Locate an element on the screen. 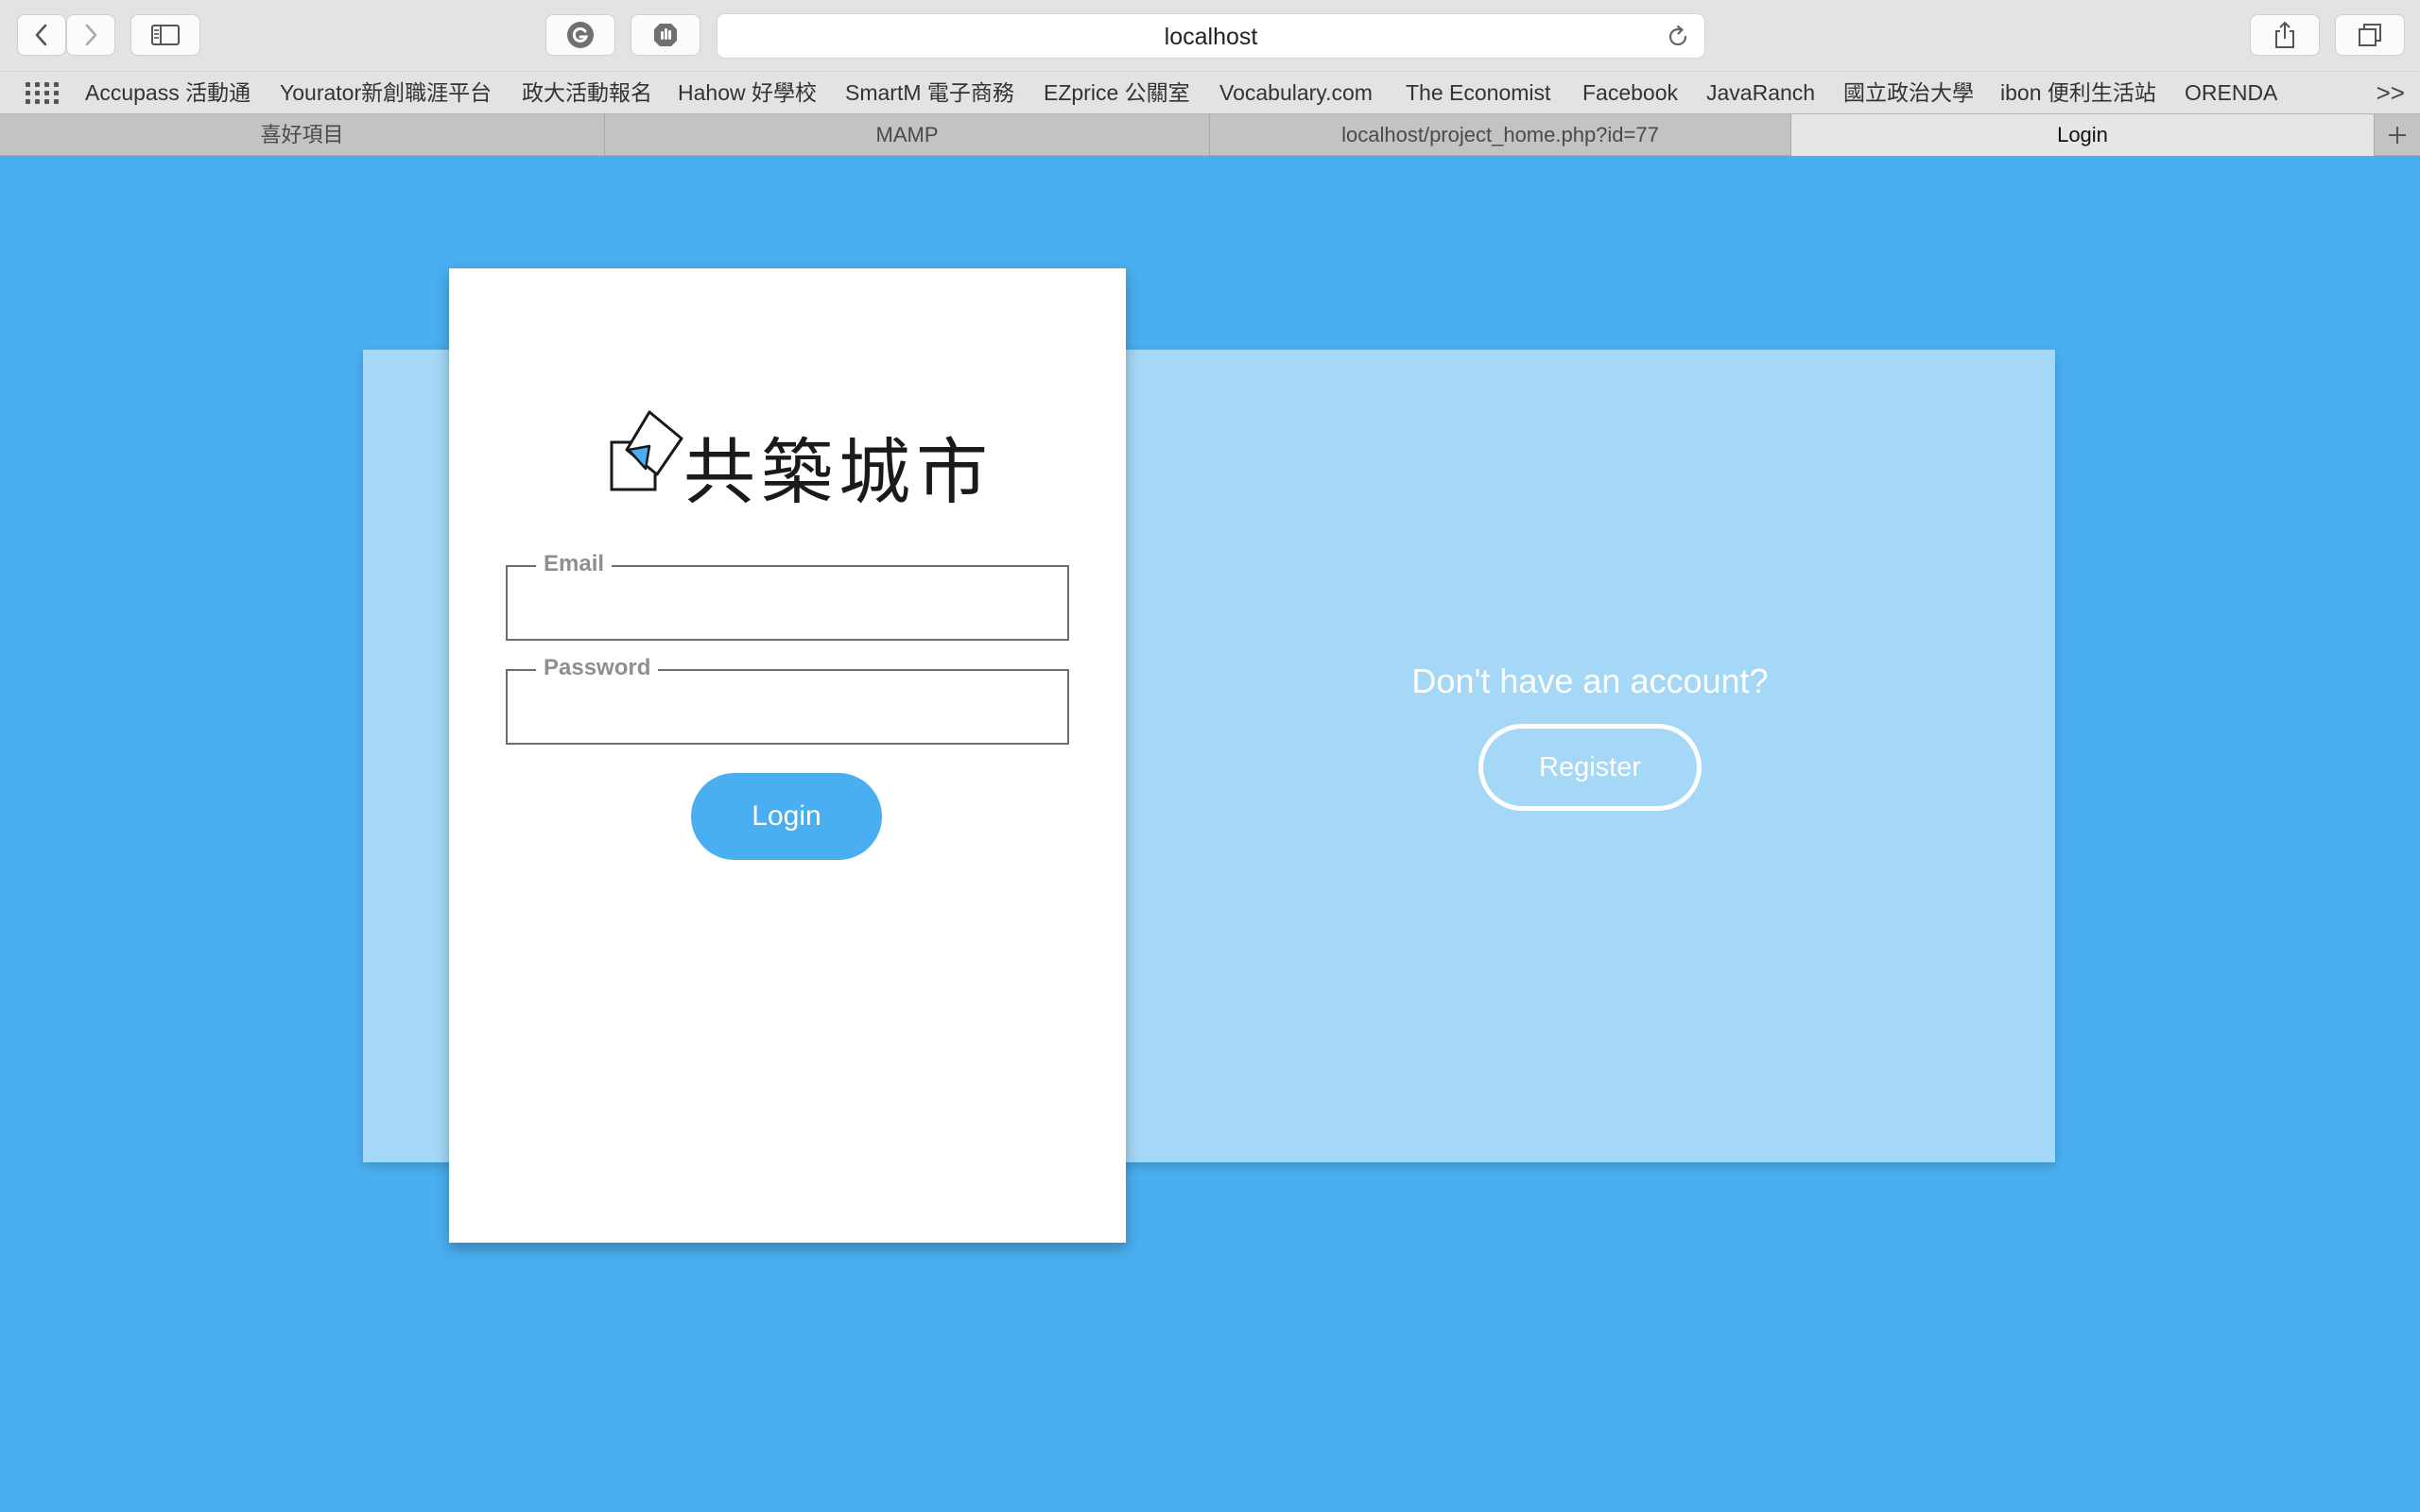  sidebar-button is located at coordinates (165, 35).